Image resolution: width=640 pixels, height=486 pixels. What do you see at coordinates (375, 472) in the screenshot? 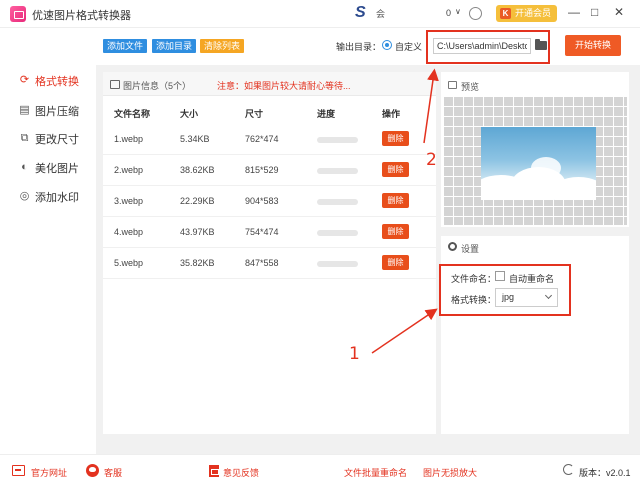
I see `batch-rename-link: 文件批量重命名` at bounding box center [375, 472].